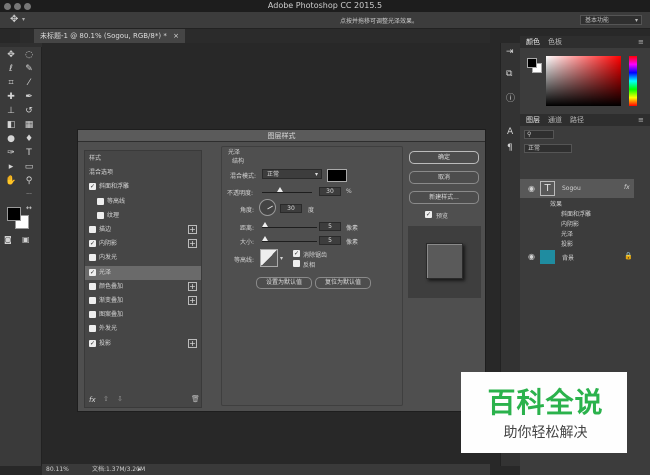 This screenshot has width=650, height=475. I want to click on blur-tool-icon: ●, so click(11, 139).